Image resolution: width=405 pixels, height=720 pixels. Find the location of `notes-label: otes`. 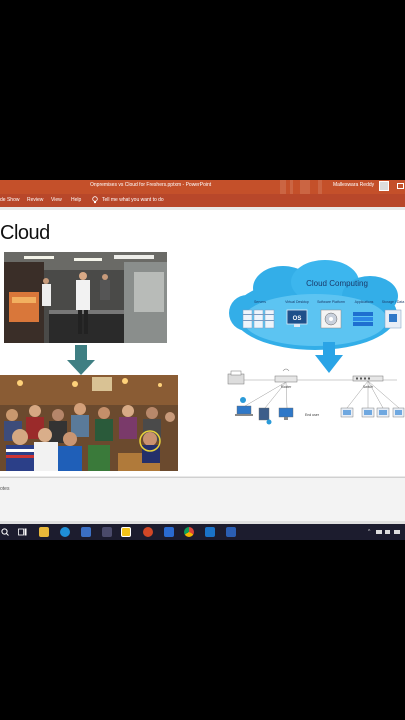

notes-label: otes is located at coordinates (5, 489).